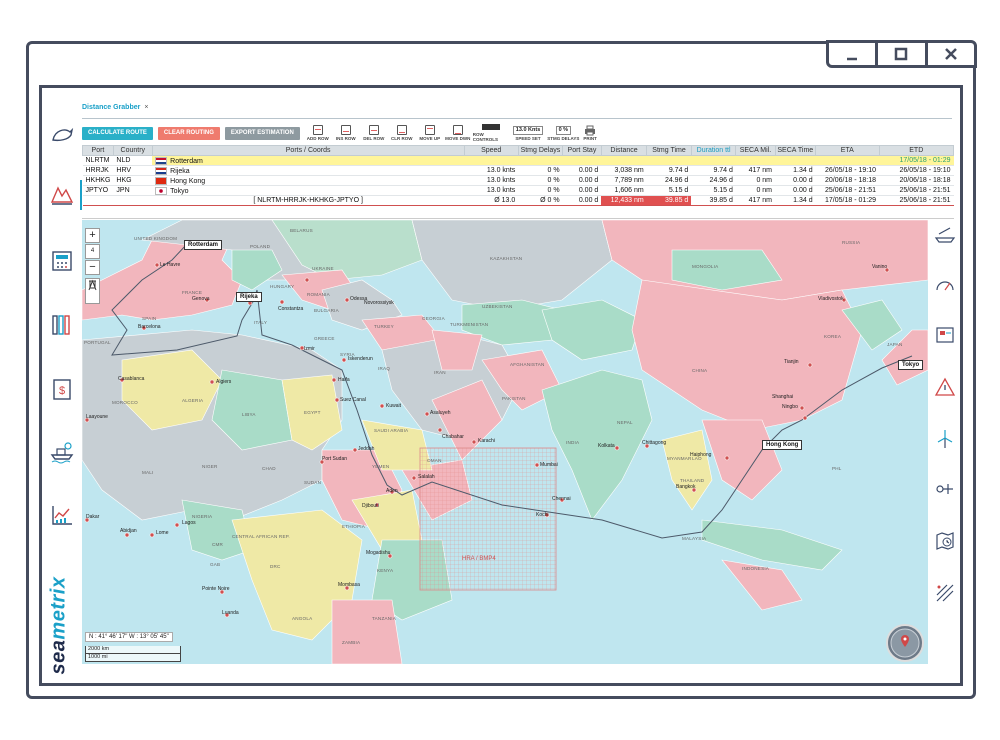 Image resolution: width=1000 pixels, height=740 pixels. What do you see at coordinates (945, 285) in the screenshot?
I see `gauge-icon` at bounding box center [945, 285].